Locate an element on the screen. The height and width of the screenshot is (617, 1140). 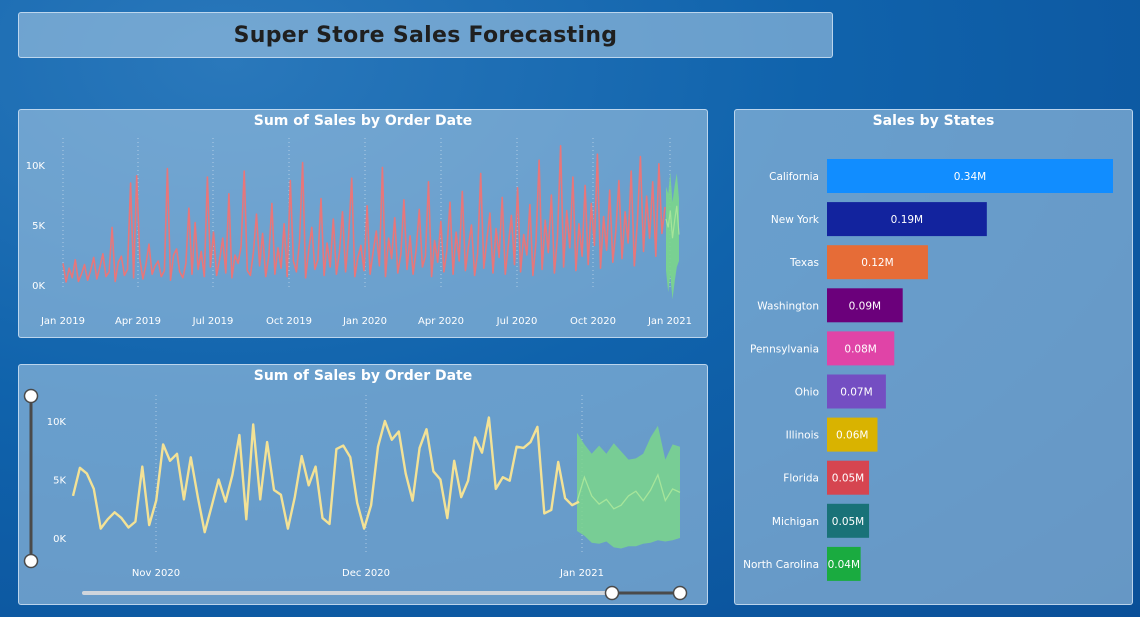
bar-value-label: 0.09M is located at coordinates (865, 306).